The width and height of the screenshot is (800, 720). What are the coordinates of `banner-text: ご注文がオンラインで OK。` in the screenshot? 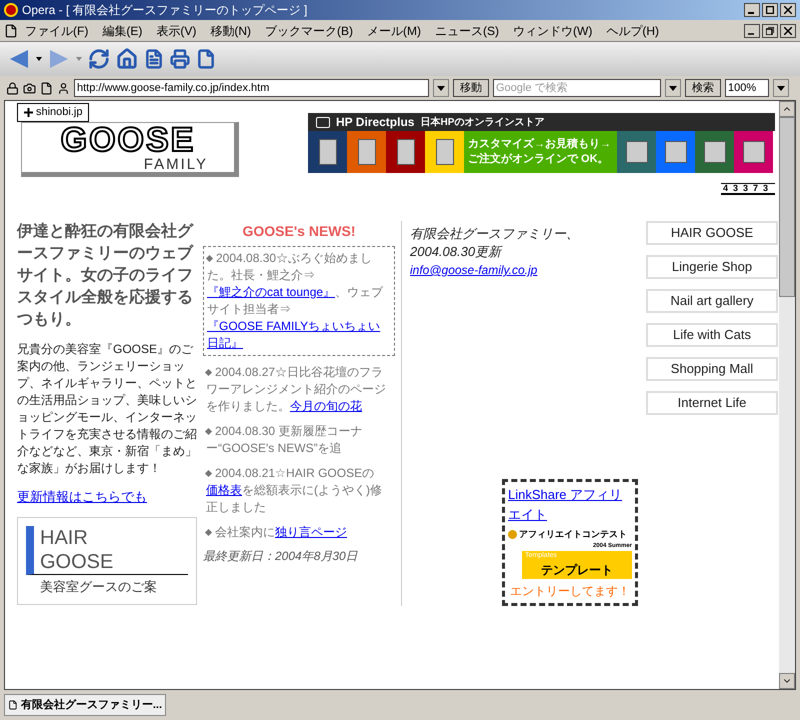 It's located at (539, 159).